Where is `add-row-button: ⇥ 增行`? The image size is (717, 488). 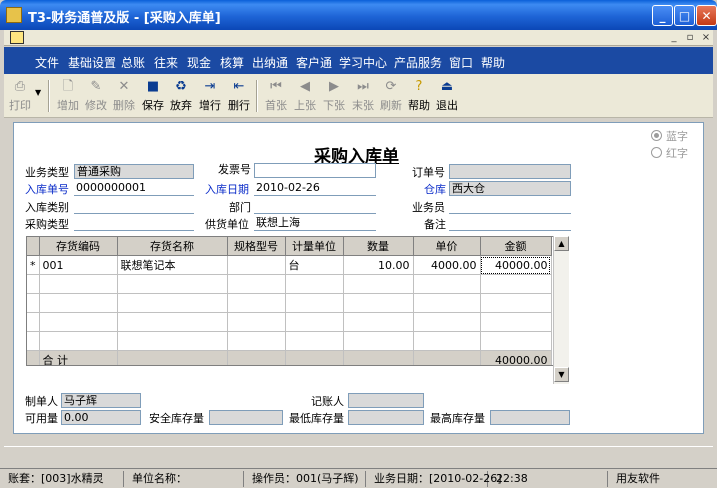
add-row-button: ⇥ 增行 is located at coordinates (210, 96).